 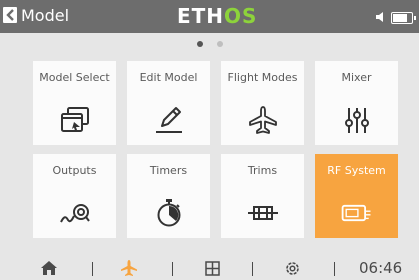 What do you see at coordinates (356, 170) in the screenshot?
I see `tile-label: RF System` at bounding box center [356, 170].